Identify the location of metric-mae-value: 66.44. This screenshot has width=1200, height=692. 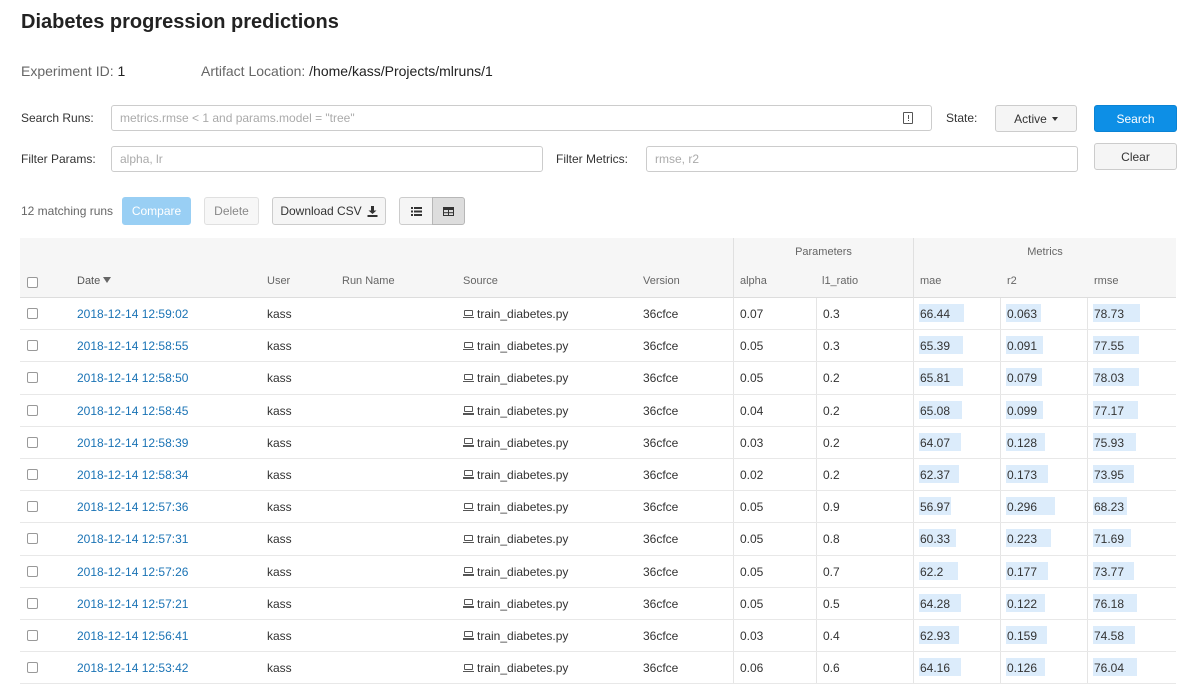
(935, 314).